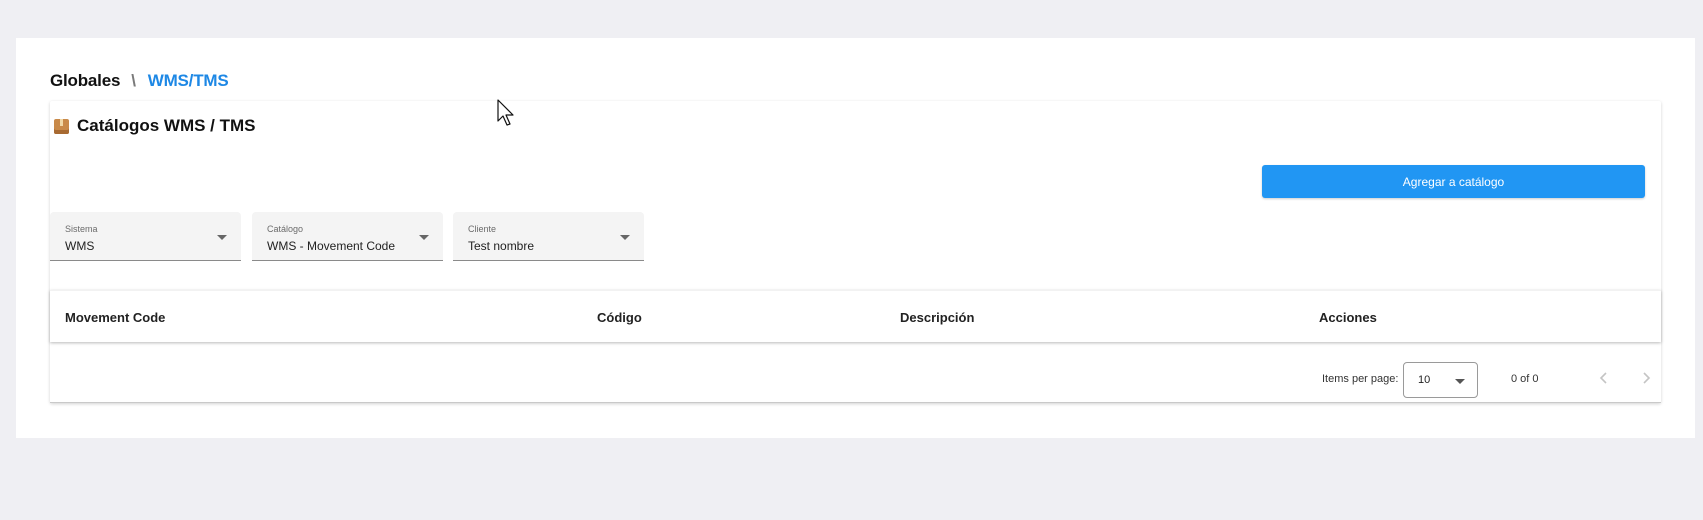 This screenshot has width=1703, height=520. Describe the element at coordinates (619, 317) in the screenshot. I see `column-header-codigo: Código` at that location.